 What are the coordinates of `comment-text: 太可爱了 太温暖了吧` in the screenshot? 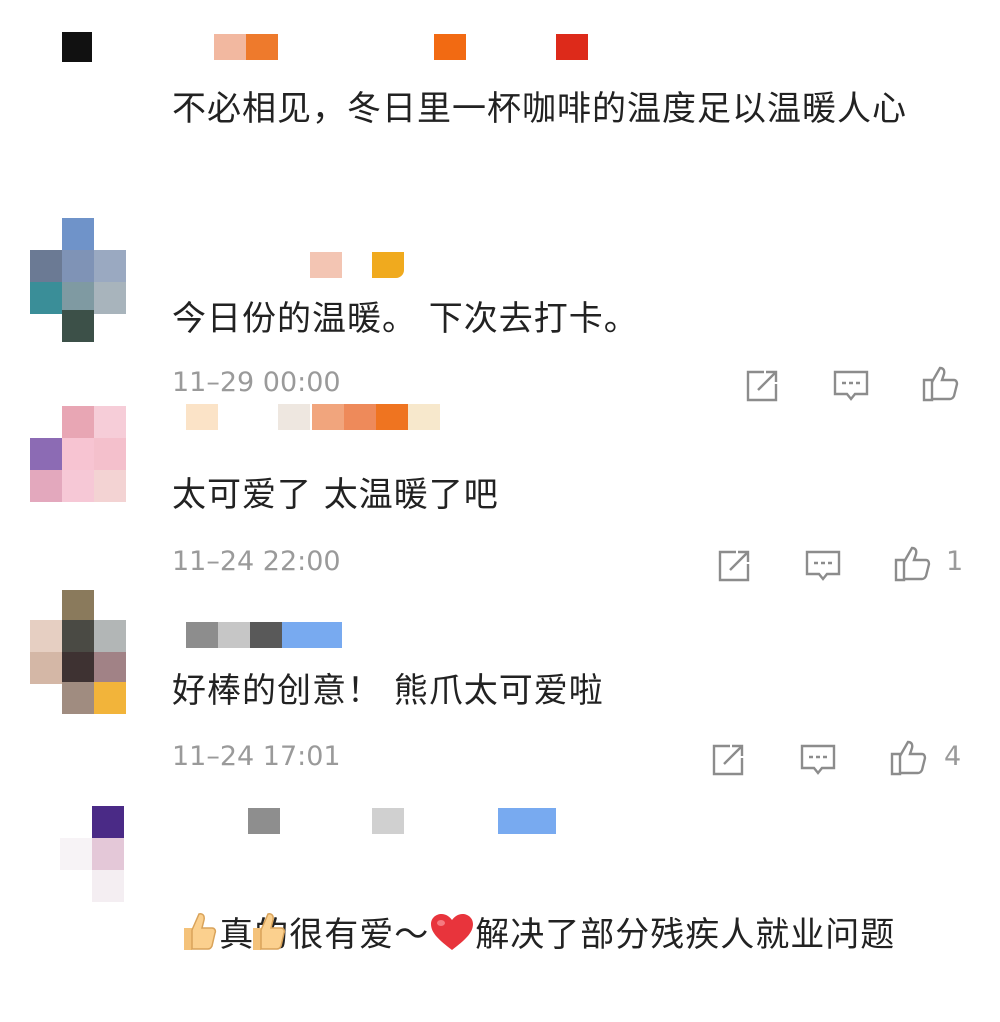 It's located at (335, 495).